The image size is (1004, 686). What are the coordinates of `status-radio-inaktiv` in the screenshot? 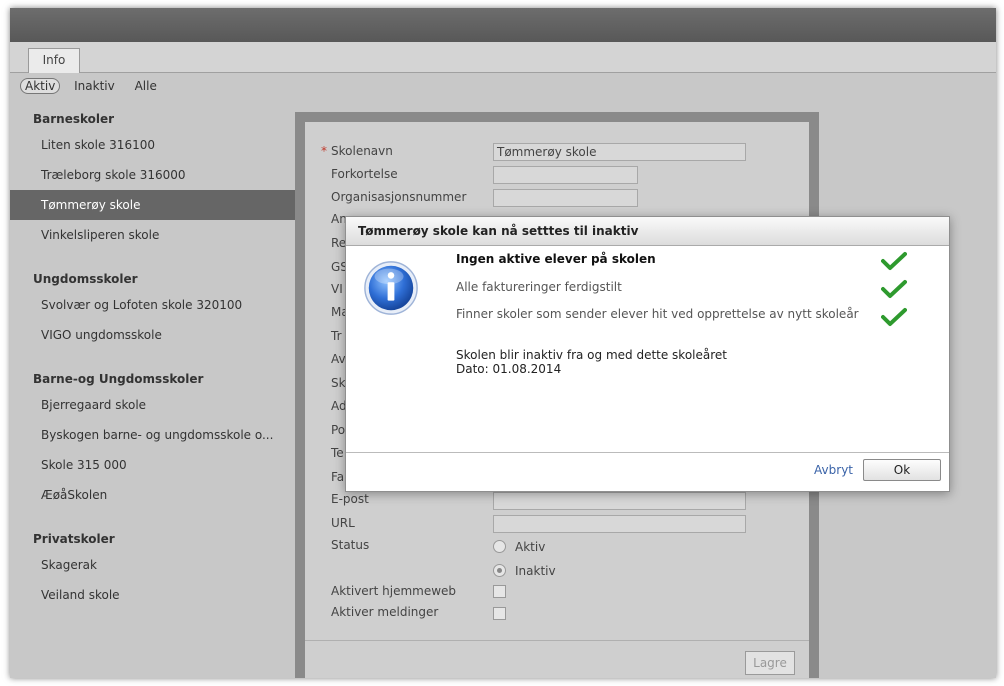 It's located at (499, 570).